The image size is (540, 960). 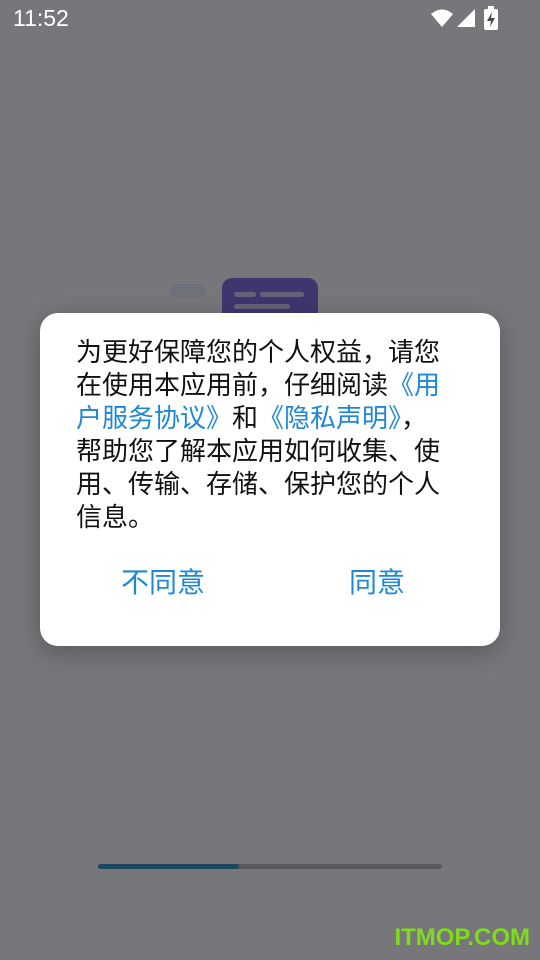 I want to click on battery-charging-icon, so click(x=491, y=18).